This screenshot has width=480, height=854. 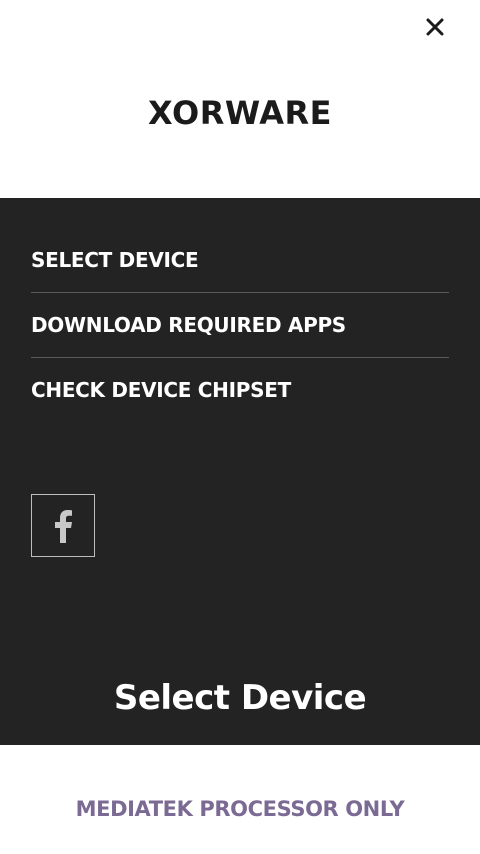 I want to click on close-icon, so click(x=435, y=27).